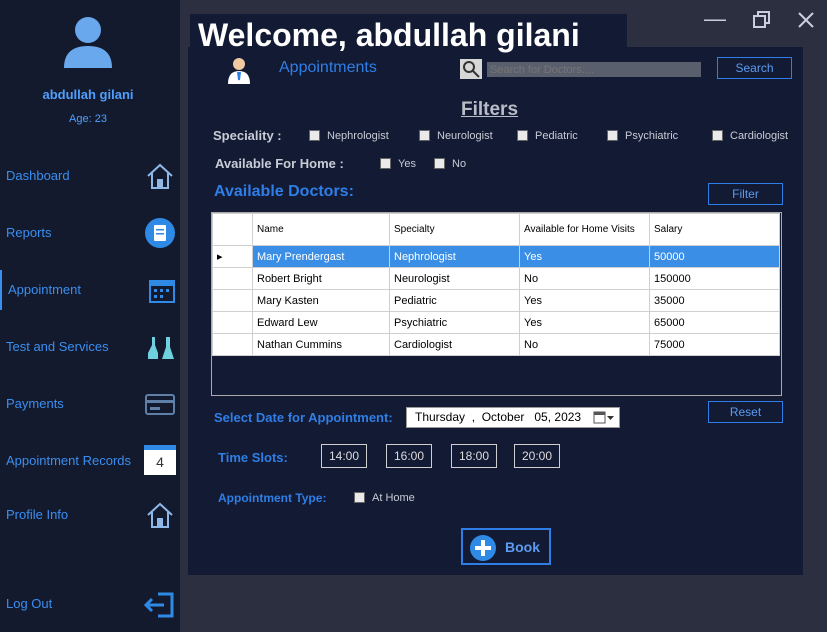 The image size is (827, 632). I want to click on table-row: Nathan Cummins Cardiologist No 75000, so click(496, 344).